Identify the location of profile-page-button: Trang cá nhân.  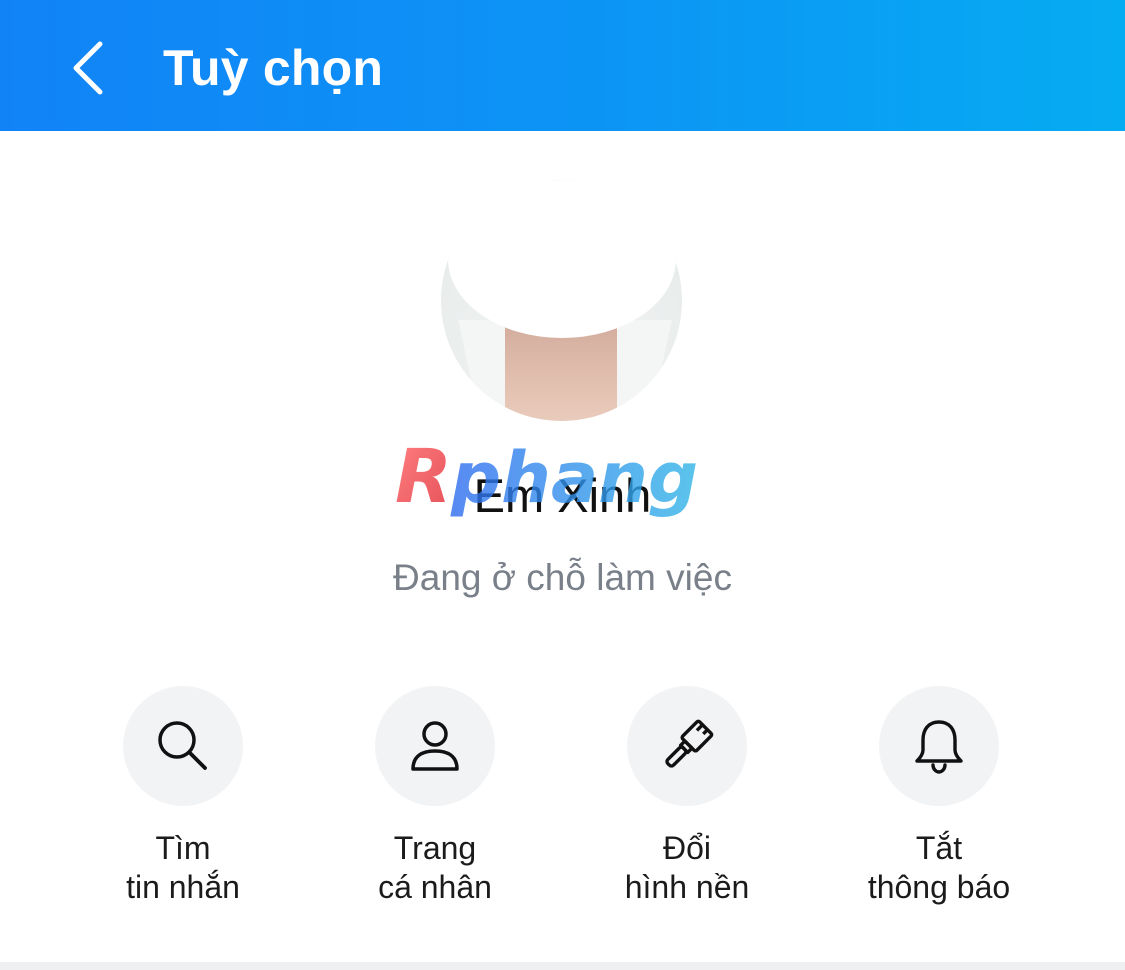
(435, 801).